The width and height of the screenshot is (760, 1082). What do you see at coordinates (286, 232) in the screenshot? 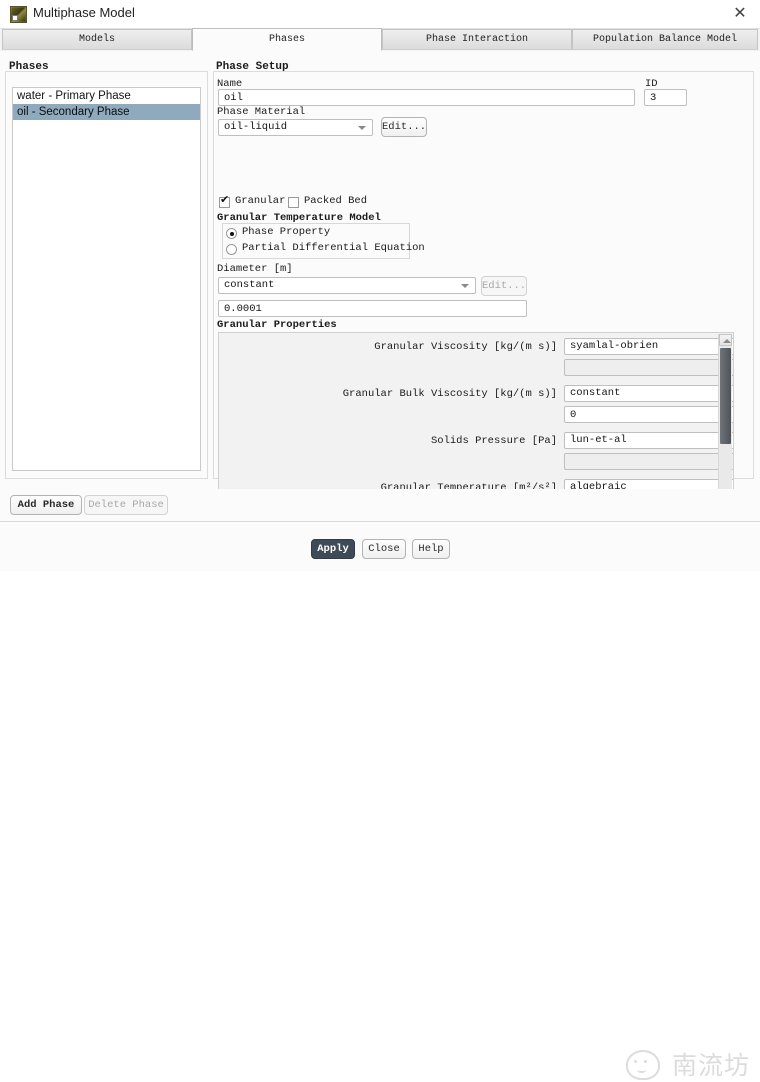
I see `radio-label: Phase Property` at bounding box center [286, 232].